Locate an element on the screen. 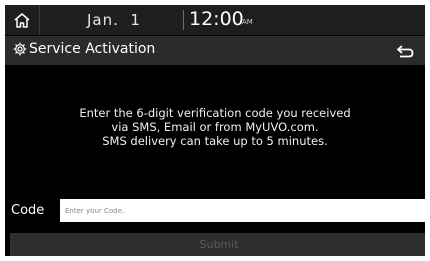  status-date: Jan. 1 is located at coordinates (114, 20).